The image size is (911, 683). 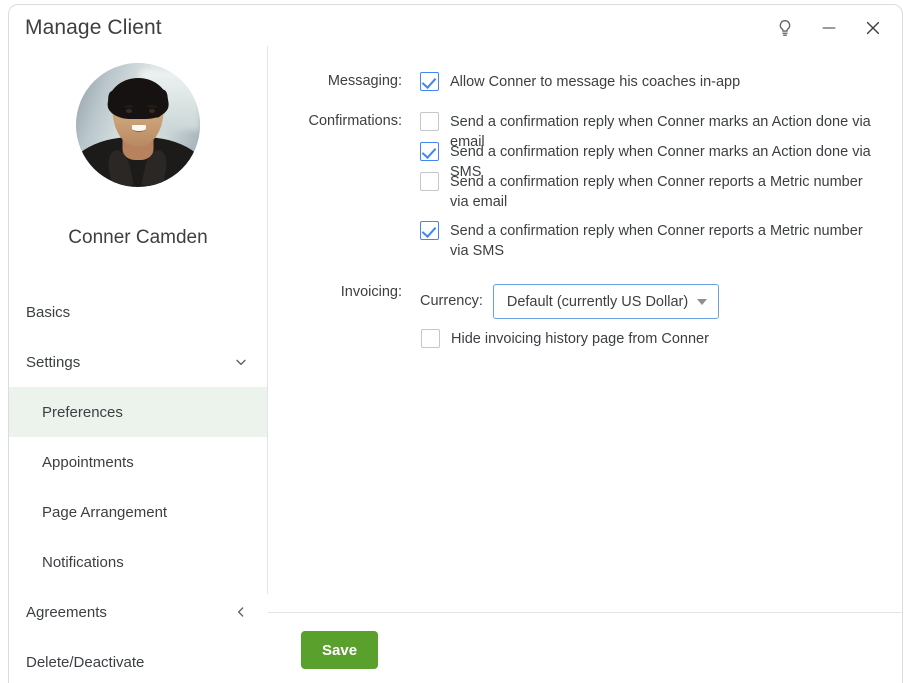 I want to click on sidebar-item-label: Appointments, so click(x=88, y=462).